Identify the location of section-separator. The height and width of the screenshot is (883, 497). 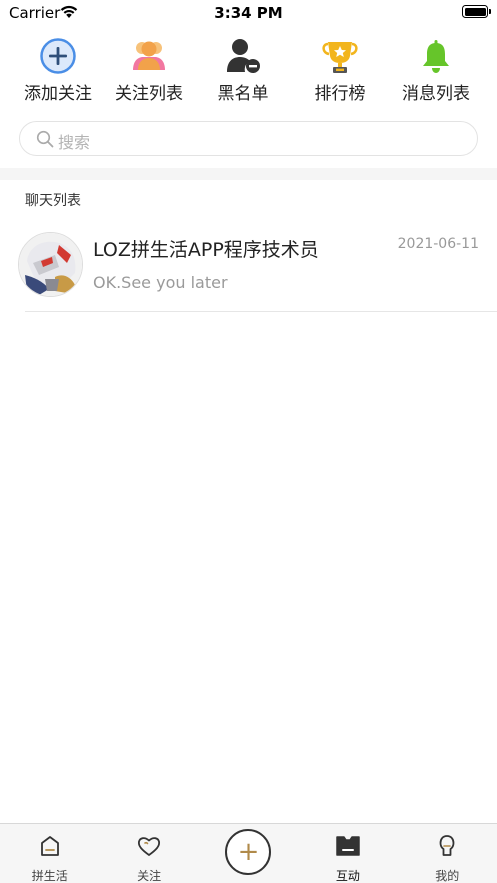
(248, 174).